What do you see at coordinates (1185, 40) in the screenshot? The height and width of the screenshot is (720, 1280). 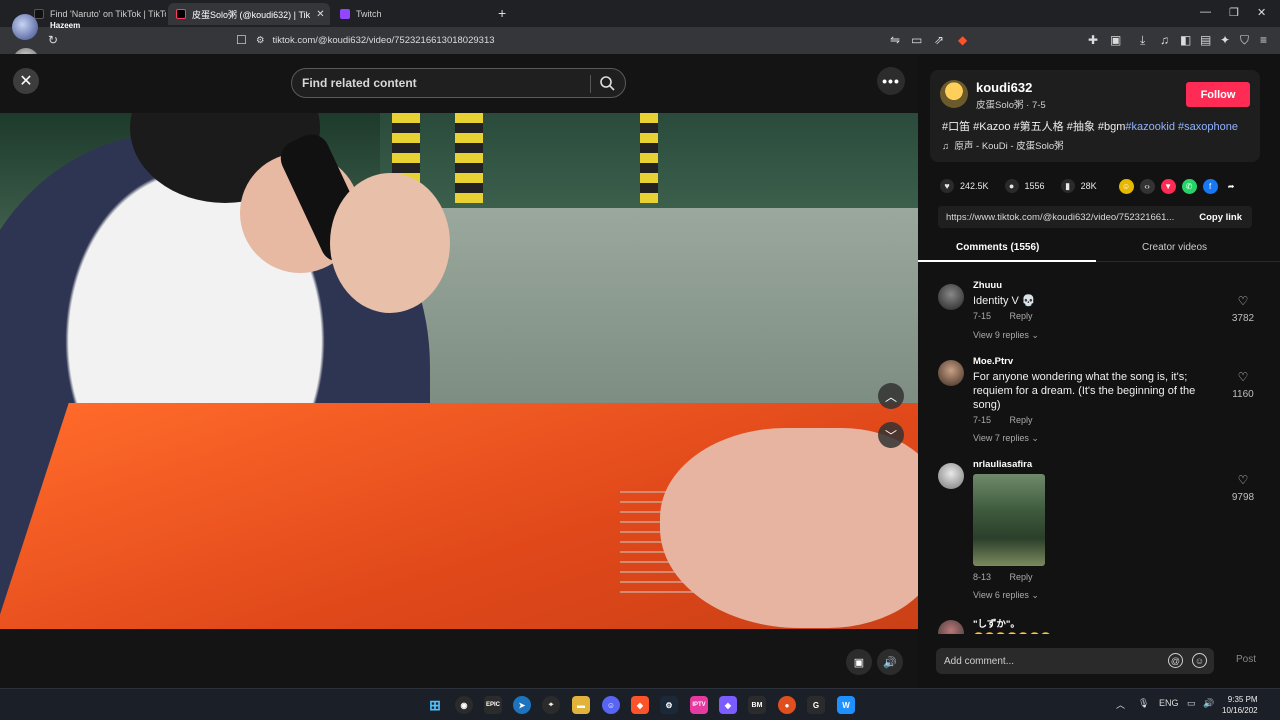 I see `sidebar-icon: ◧` at bounding box center [1185, 40].